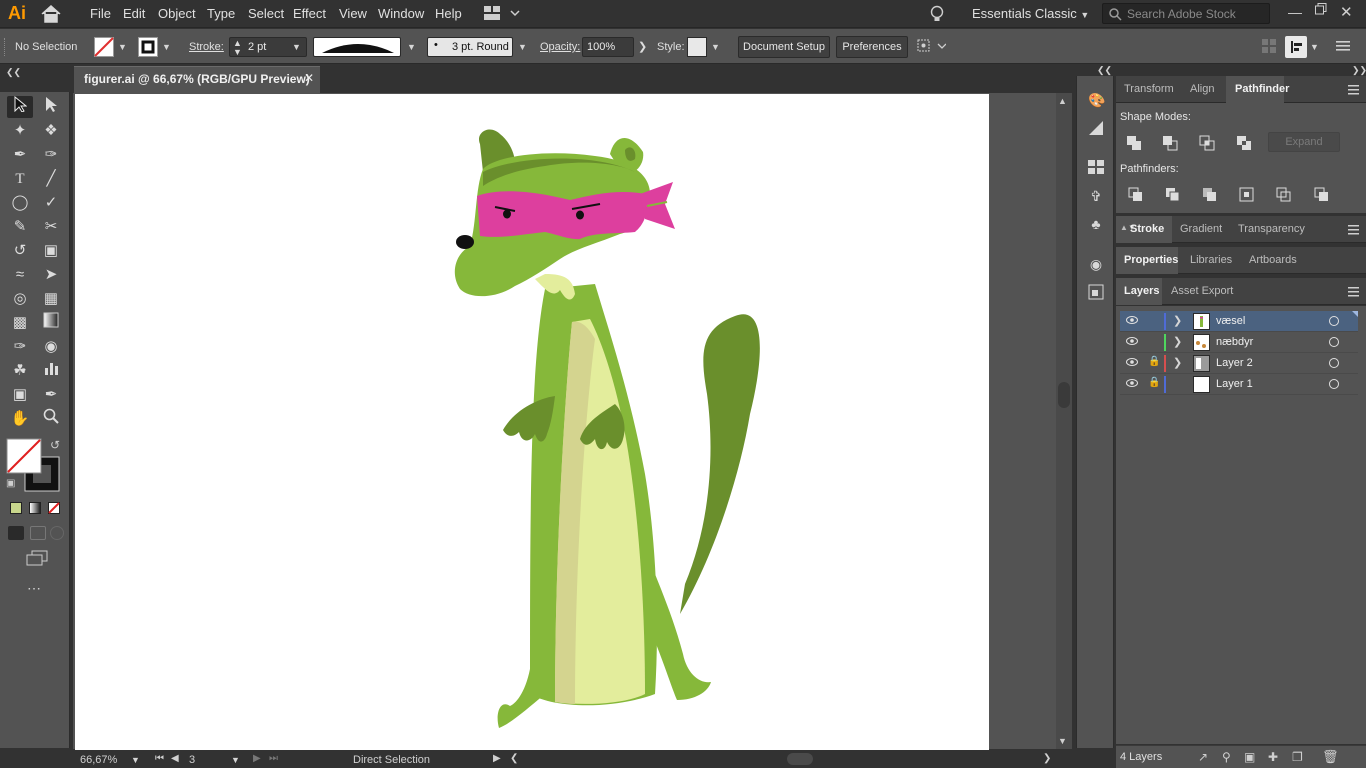 The height and width of the screenshot is (768, 1366). What do you see at coordinates (401, 13) in the screenshot?
I see `menu-window: Window` at bounding box center [401, 13].